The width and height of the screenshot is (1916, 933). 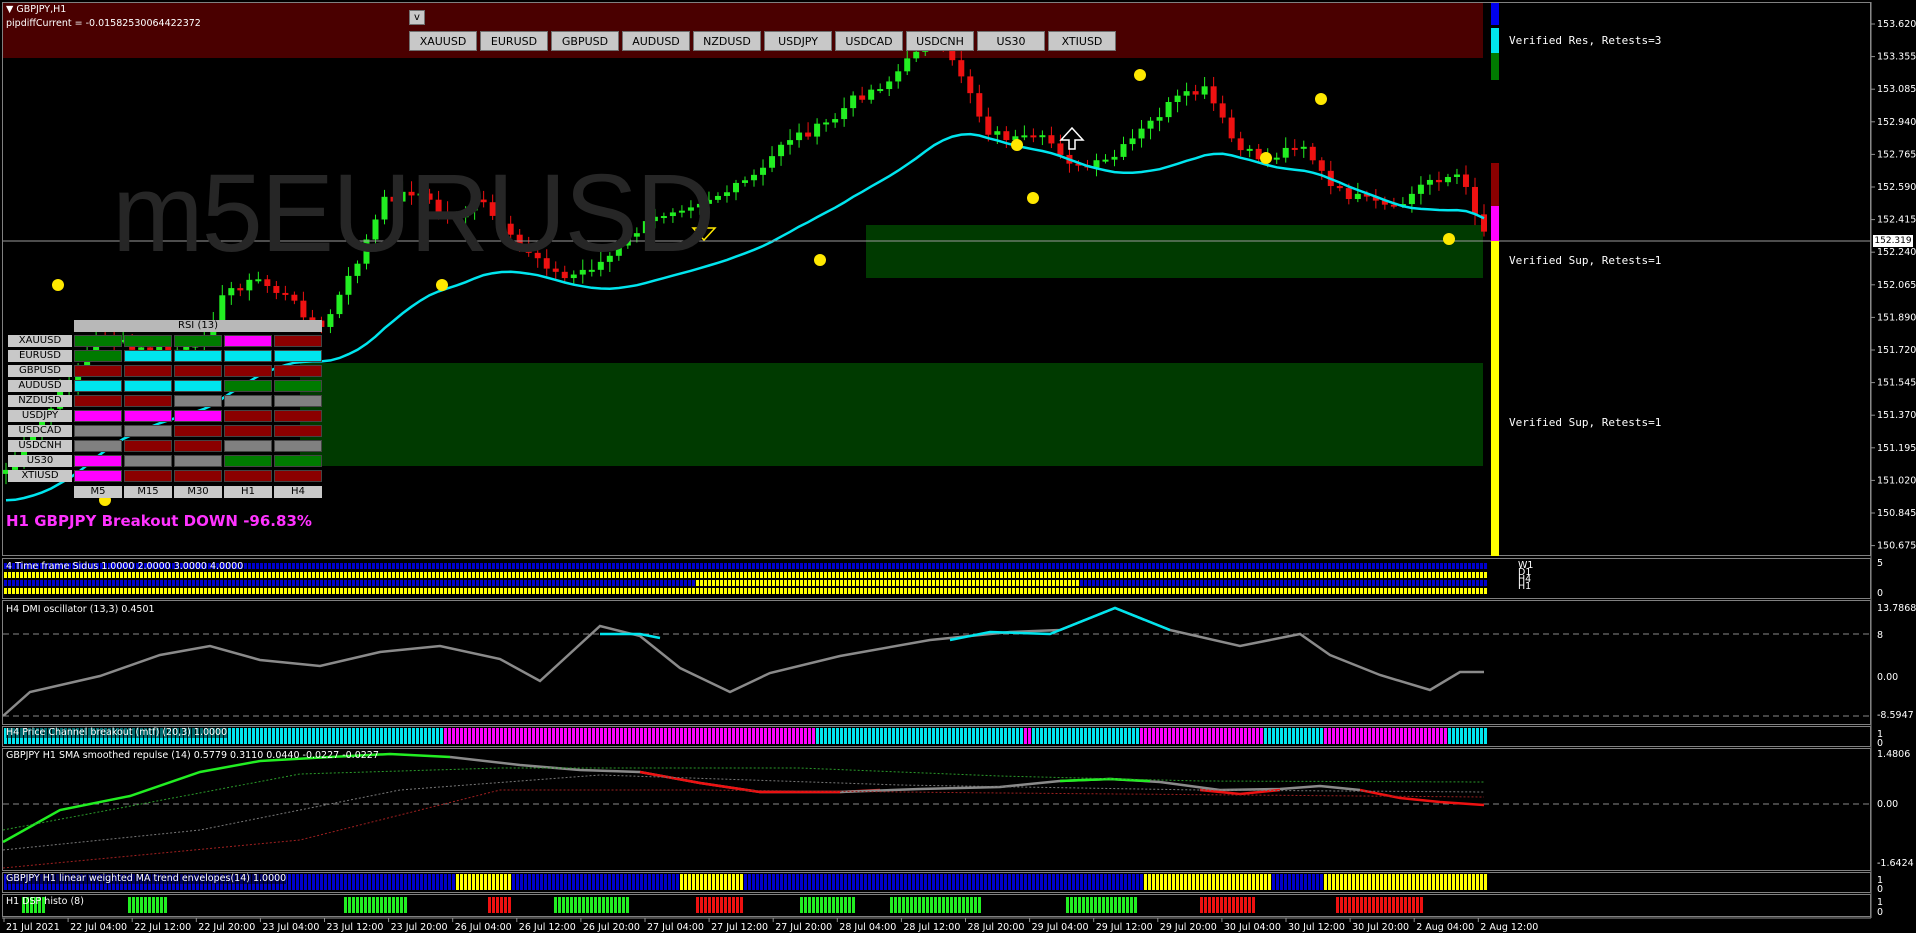 What do you see at coordinates (514, 41) in the screenshot?
I see `symbol-button-eurusd: EURUSD` at bounding box center [514, 41].